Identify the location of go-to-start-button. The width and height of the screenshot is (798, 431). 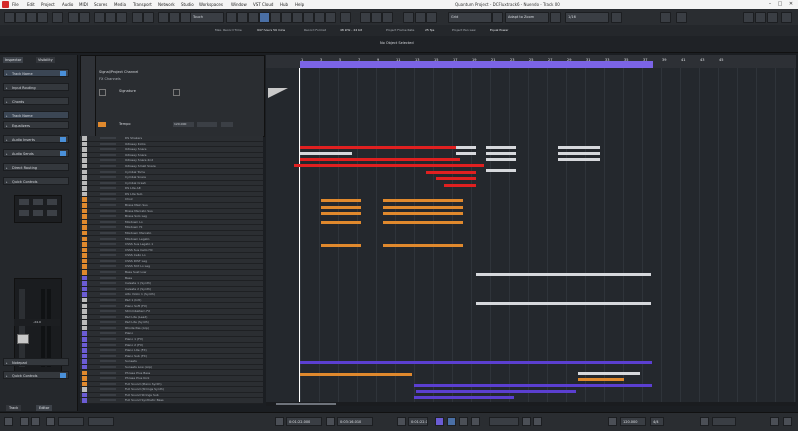
(401, 421).